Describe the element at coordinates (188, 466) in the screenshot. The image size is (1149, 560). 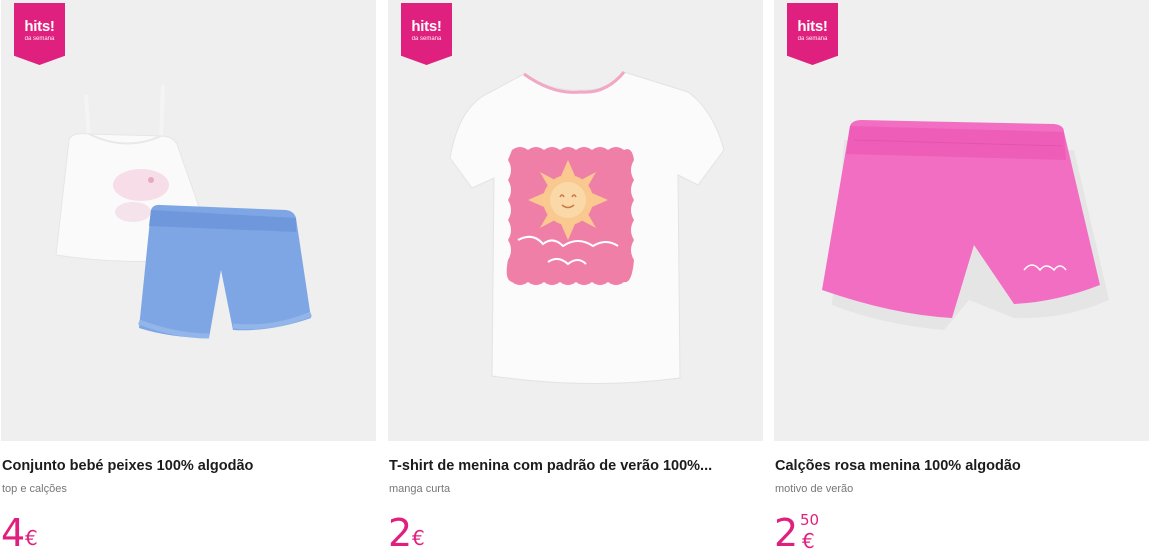
I see `product-title: Conjunto bebé peixes 100% algodão` at that location.